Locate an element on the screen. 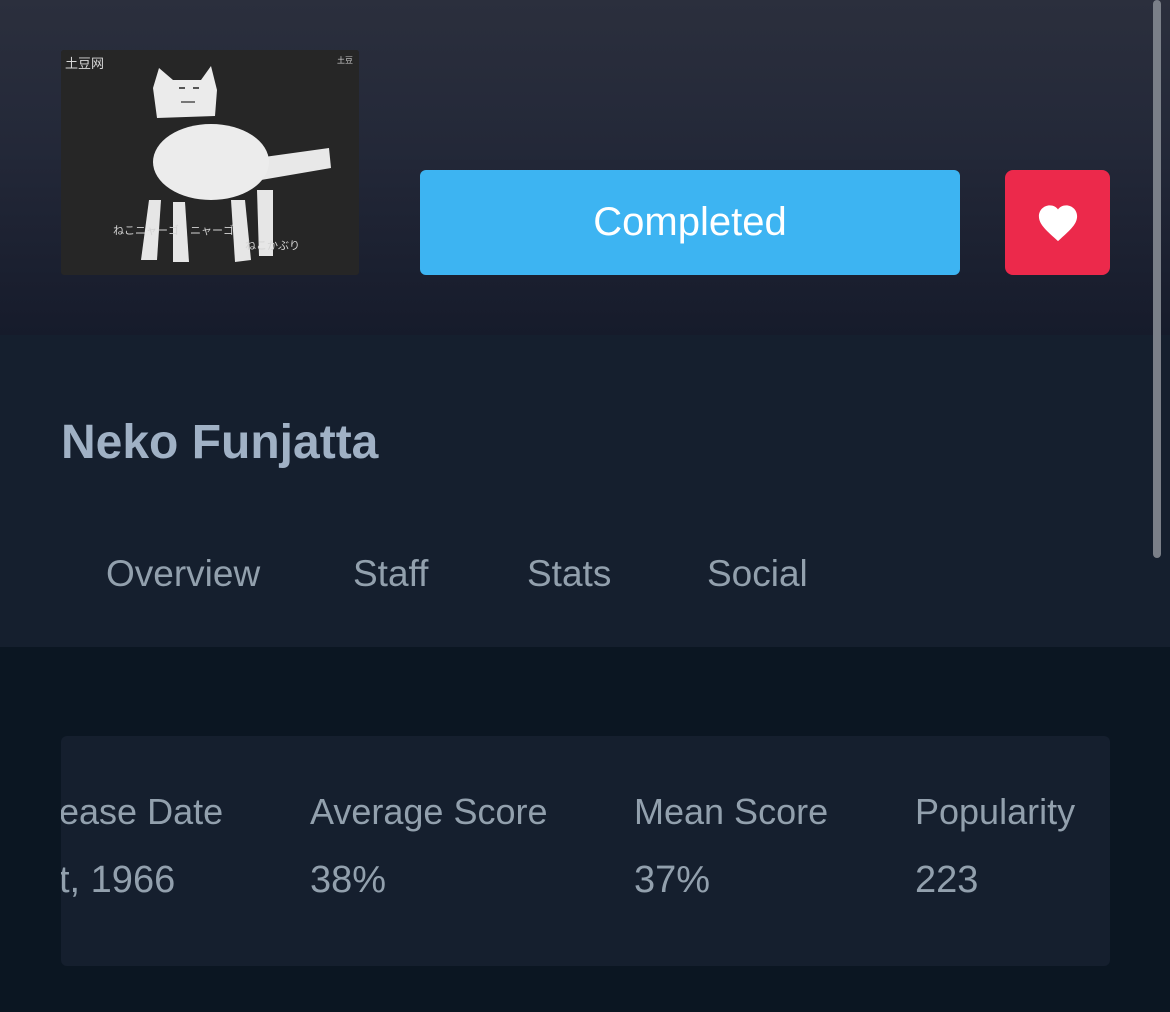 The image size is (1170, 1012). stat-value: t, 1966 is located at coordinates (118, 880).